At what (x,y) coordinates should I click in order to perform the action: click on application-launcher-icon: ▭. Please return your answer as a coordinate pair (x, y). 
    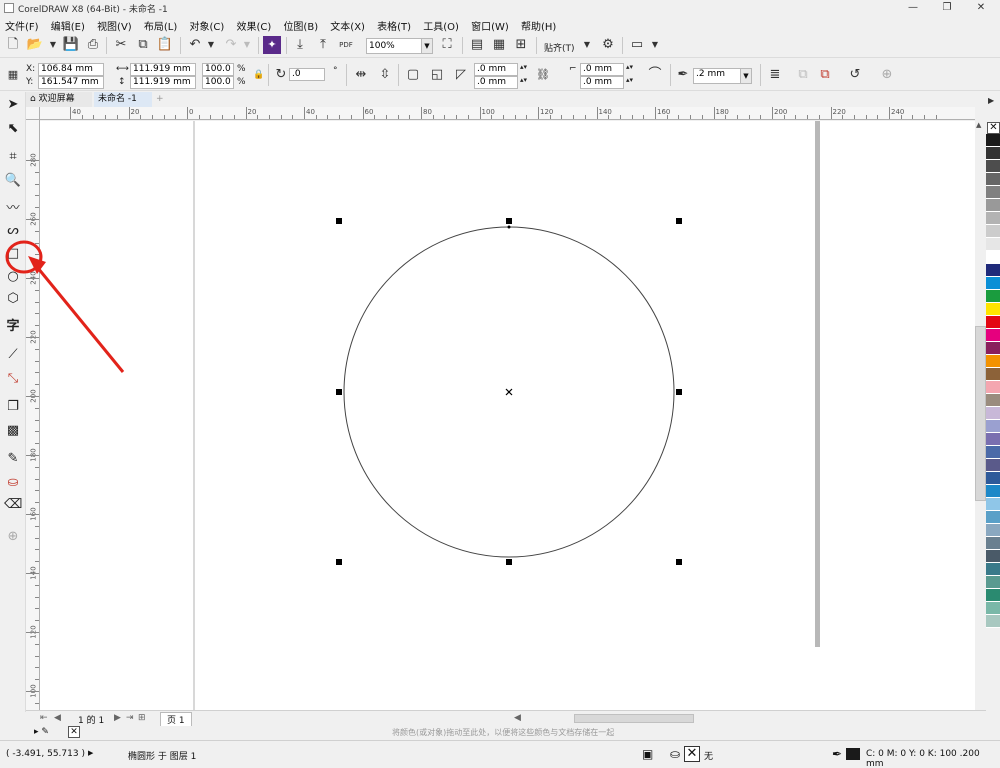
    Looking at the image, I should click on (637, 45).